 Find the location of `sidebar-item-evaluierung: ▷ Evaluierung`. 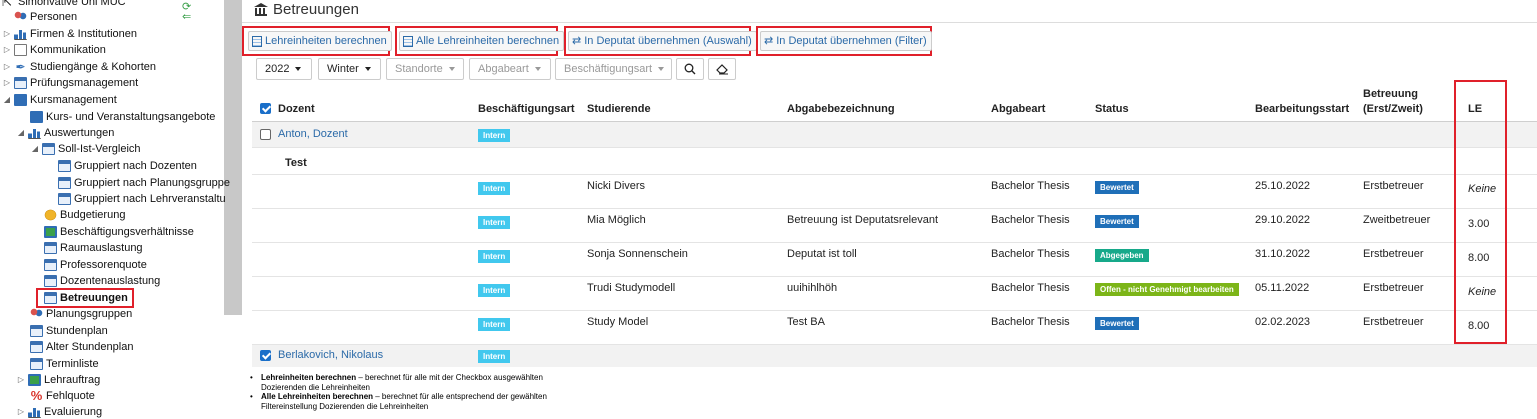

sidebar-item-evaluierung: ▷ Evaluierung is located at coordinates (59, 411).